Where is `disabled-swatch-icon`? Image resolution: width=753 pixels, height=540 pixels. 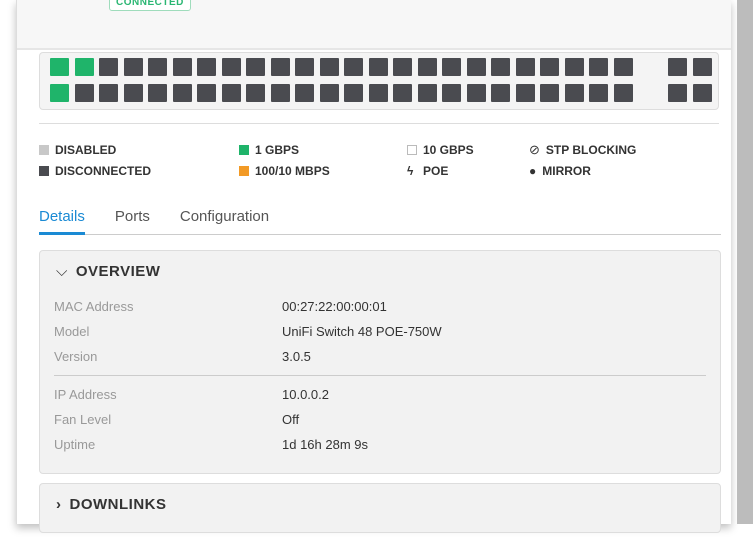 disabled-swatch-icon is located at coordinates (44, 149).